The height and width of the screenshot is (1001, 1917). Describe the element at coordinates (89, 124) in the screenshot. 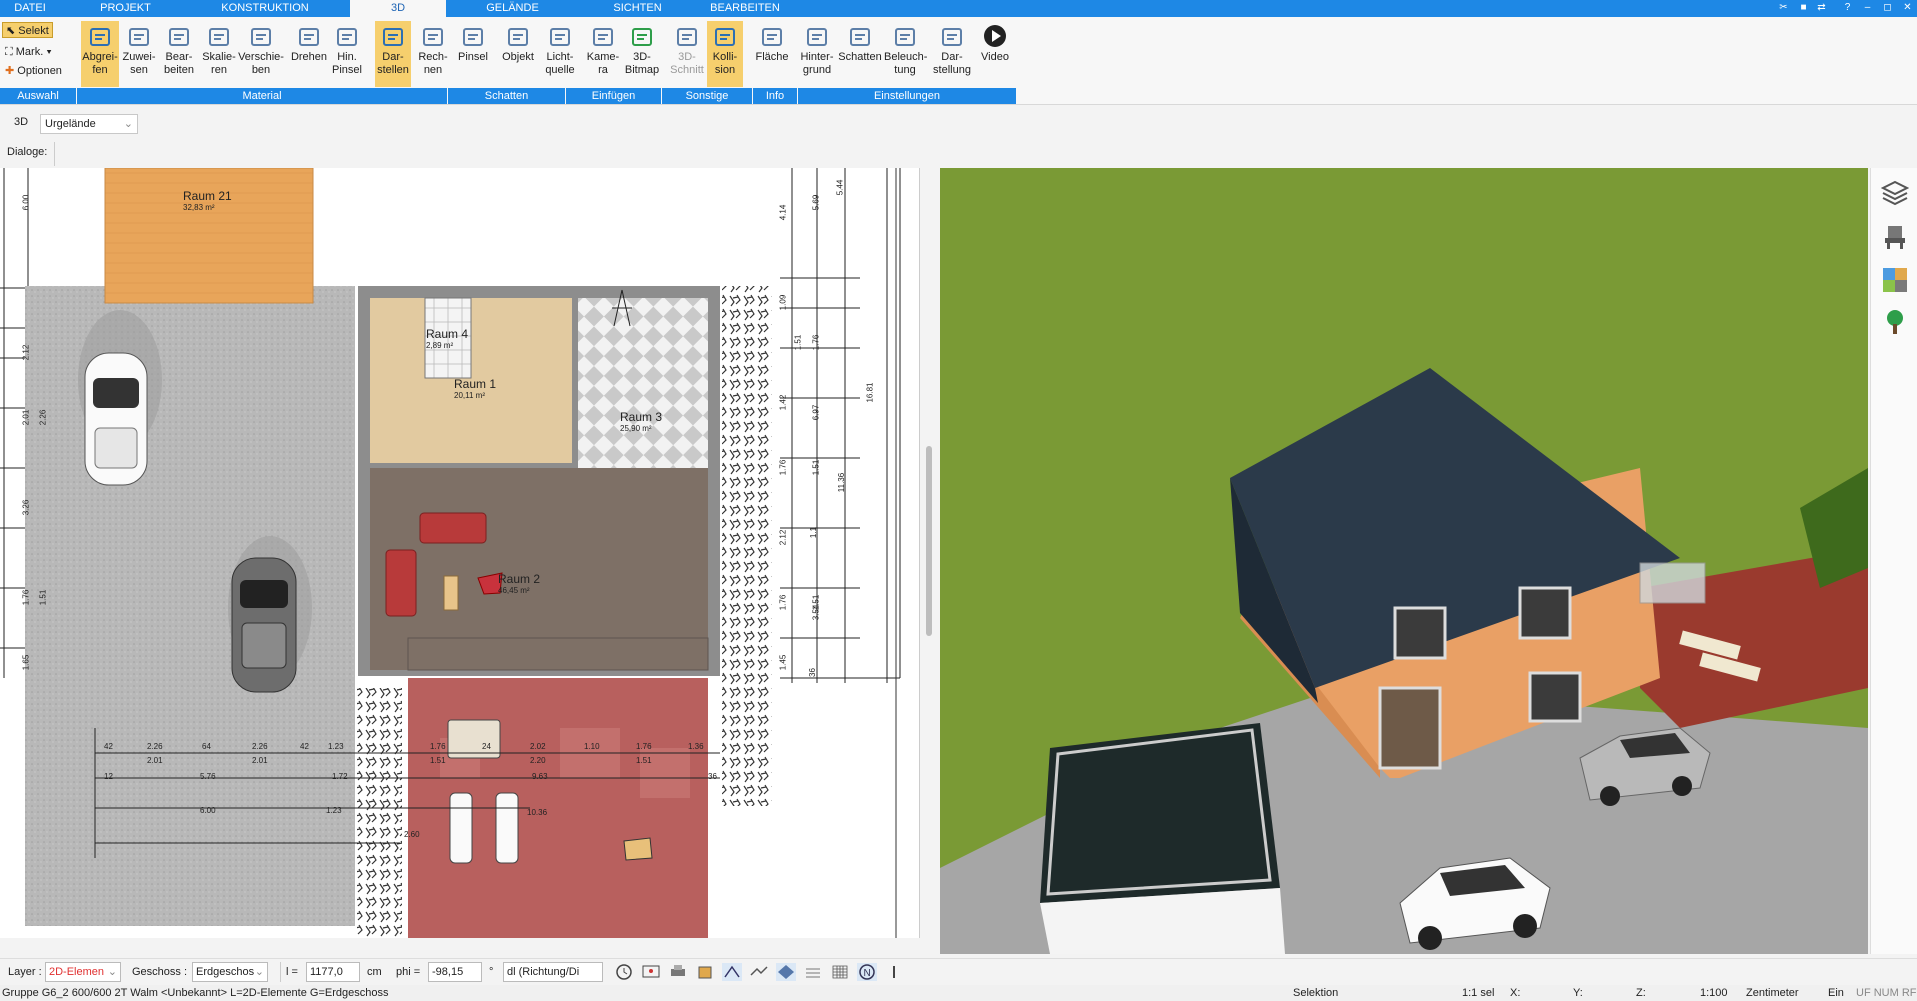

I see `terrain-dropdown: Urgelände ⌄` at that location.